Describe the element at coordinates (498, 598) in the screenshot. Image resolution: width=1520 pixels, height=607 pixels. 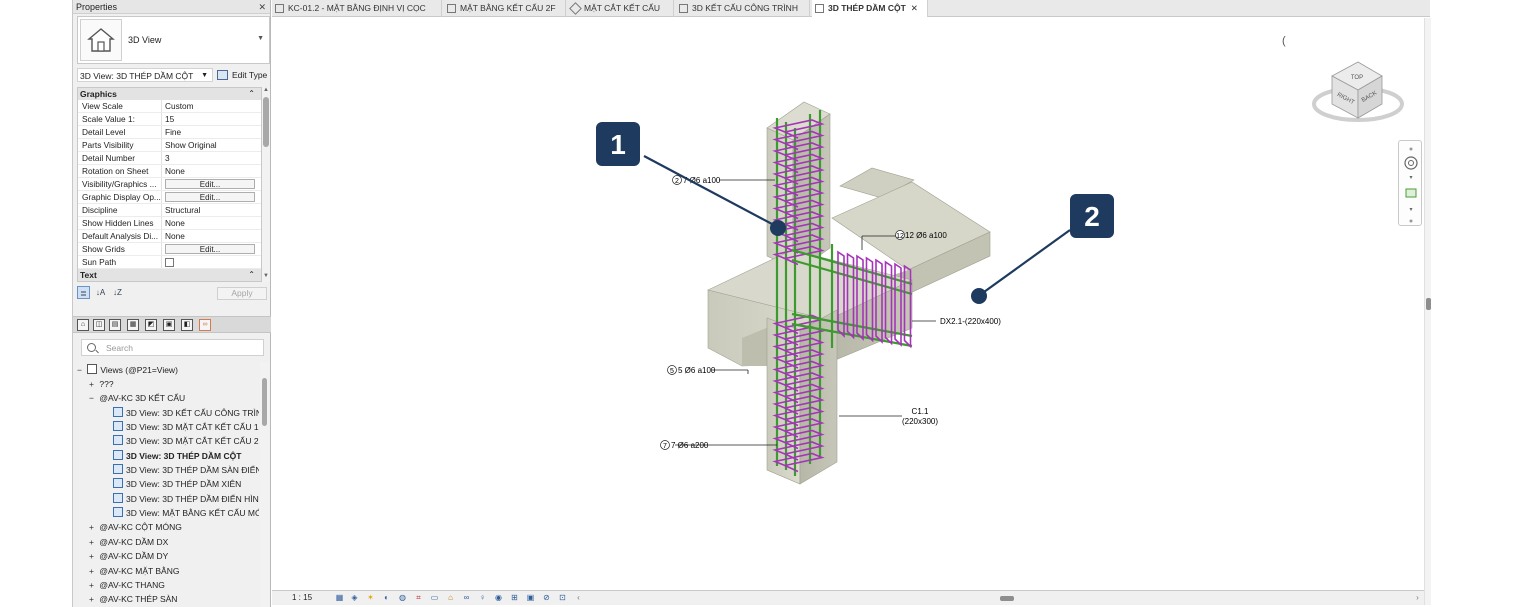
I see `worksharing-icon: ◉` at that location.